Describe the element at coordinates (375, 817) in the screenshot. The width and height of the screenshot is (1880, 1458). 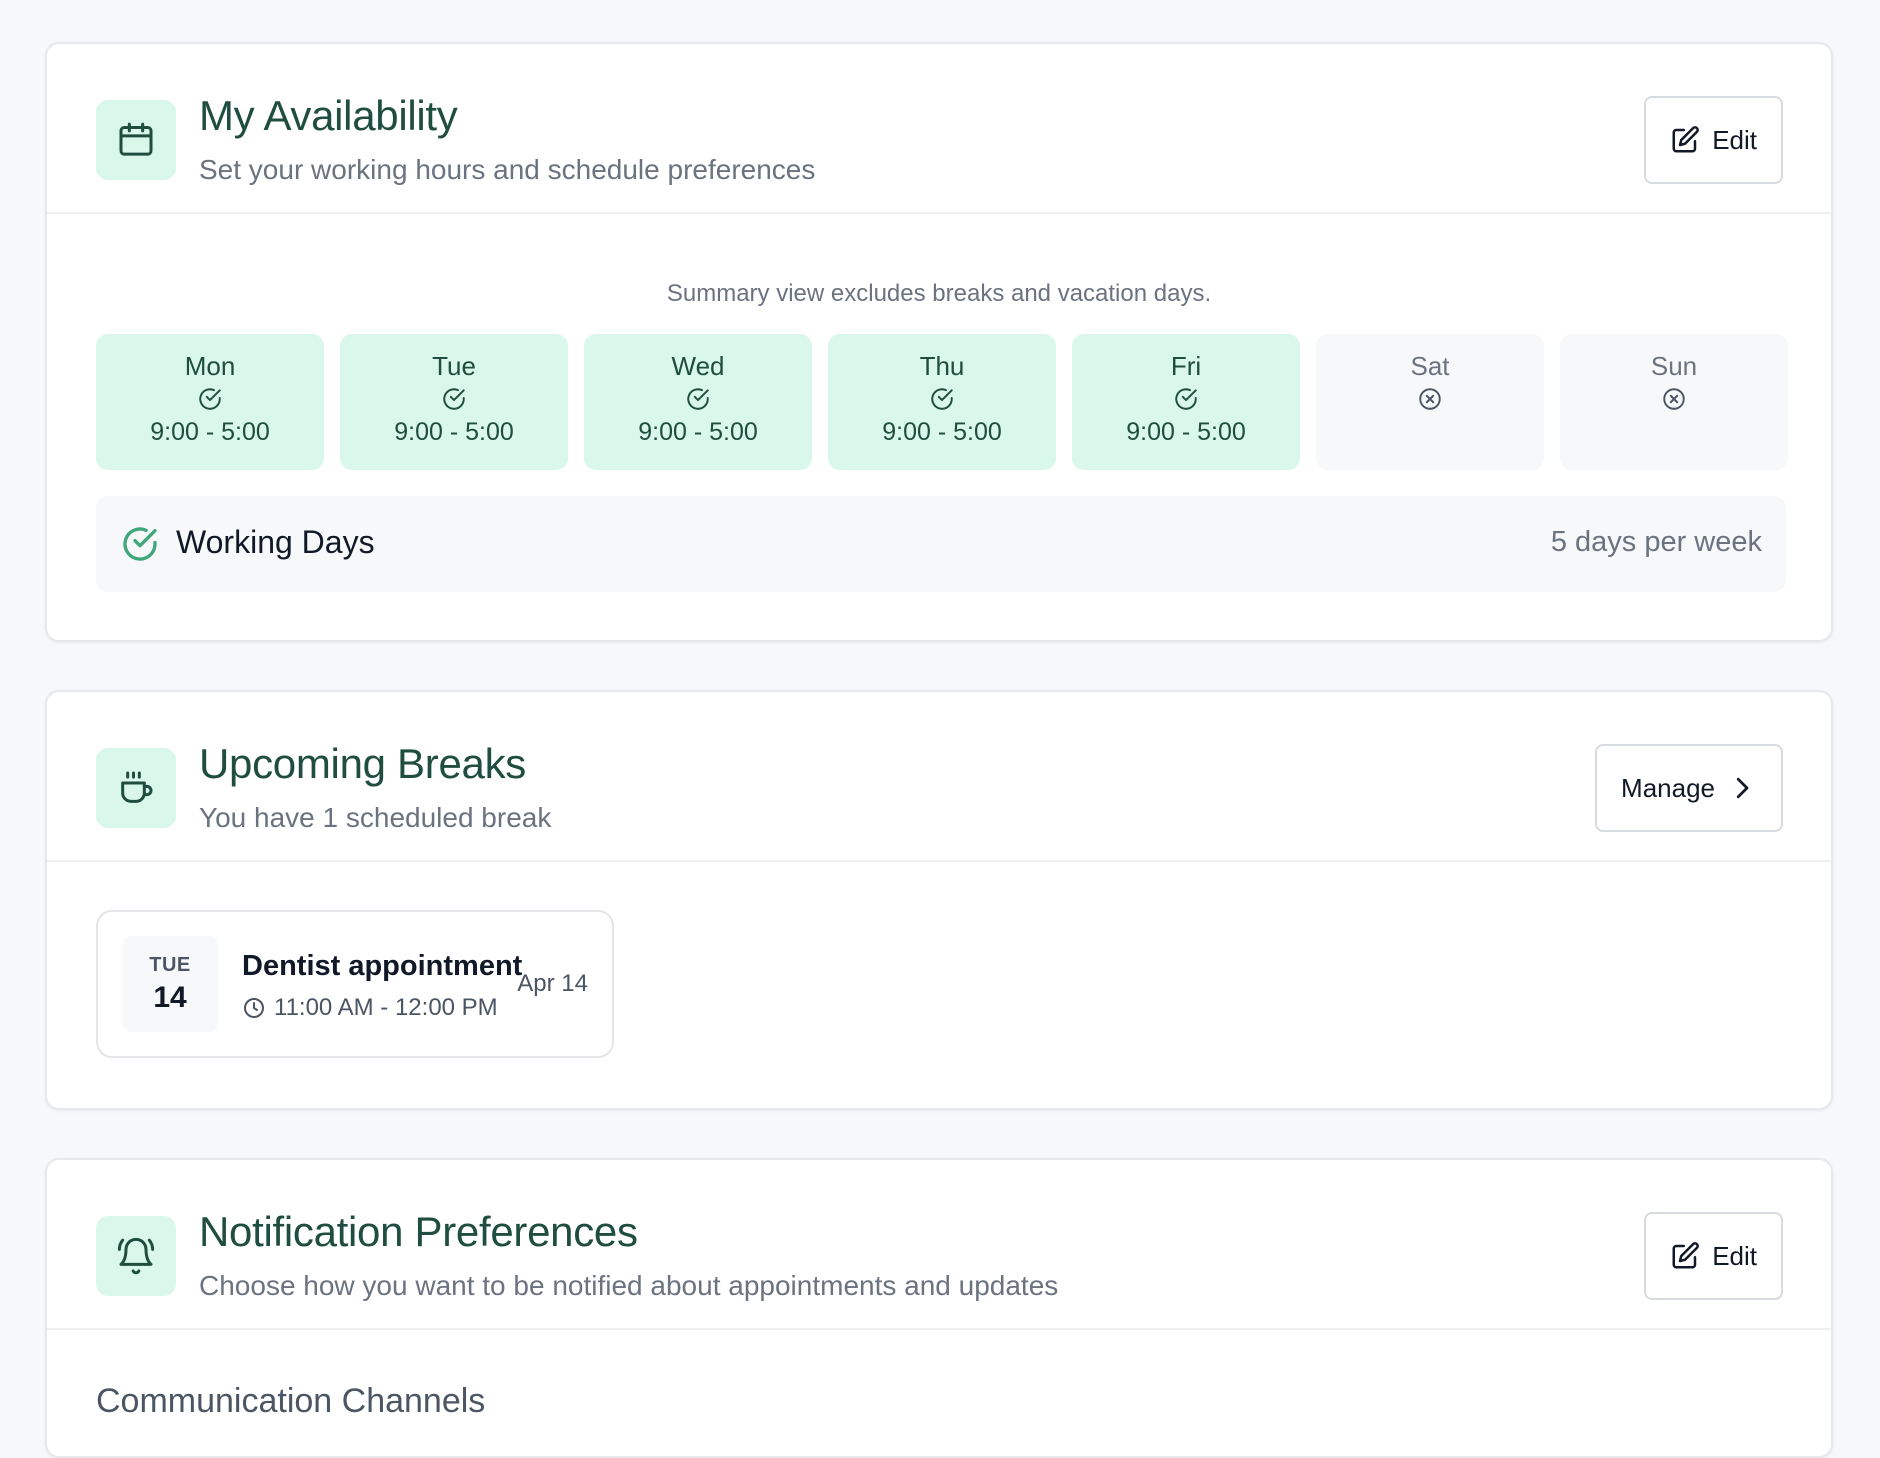
I see `breaks-subtitle: You have 1 scheduled break` at that location.